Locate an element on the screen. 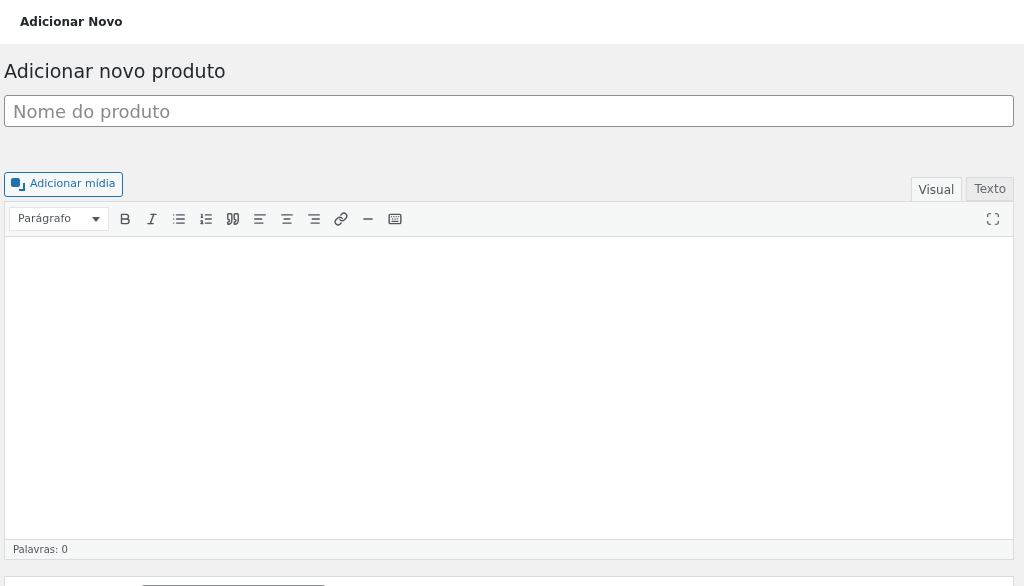 The height and width of the screenshot is (586, 1024). dropdown-caret-icon is located at coordinates (96, 219).